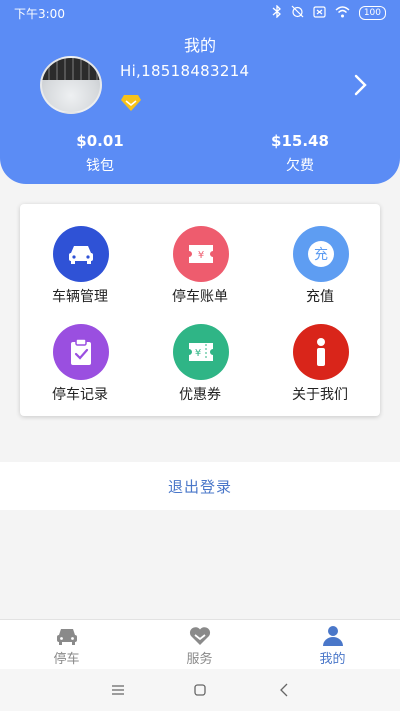 The image size is (400, 711). I want to click on avatar-photo, so click(71, 69).